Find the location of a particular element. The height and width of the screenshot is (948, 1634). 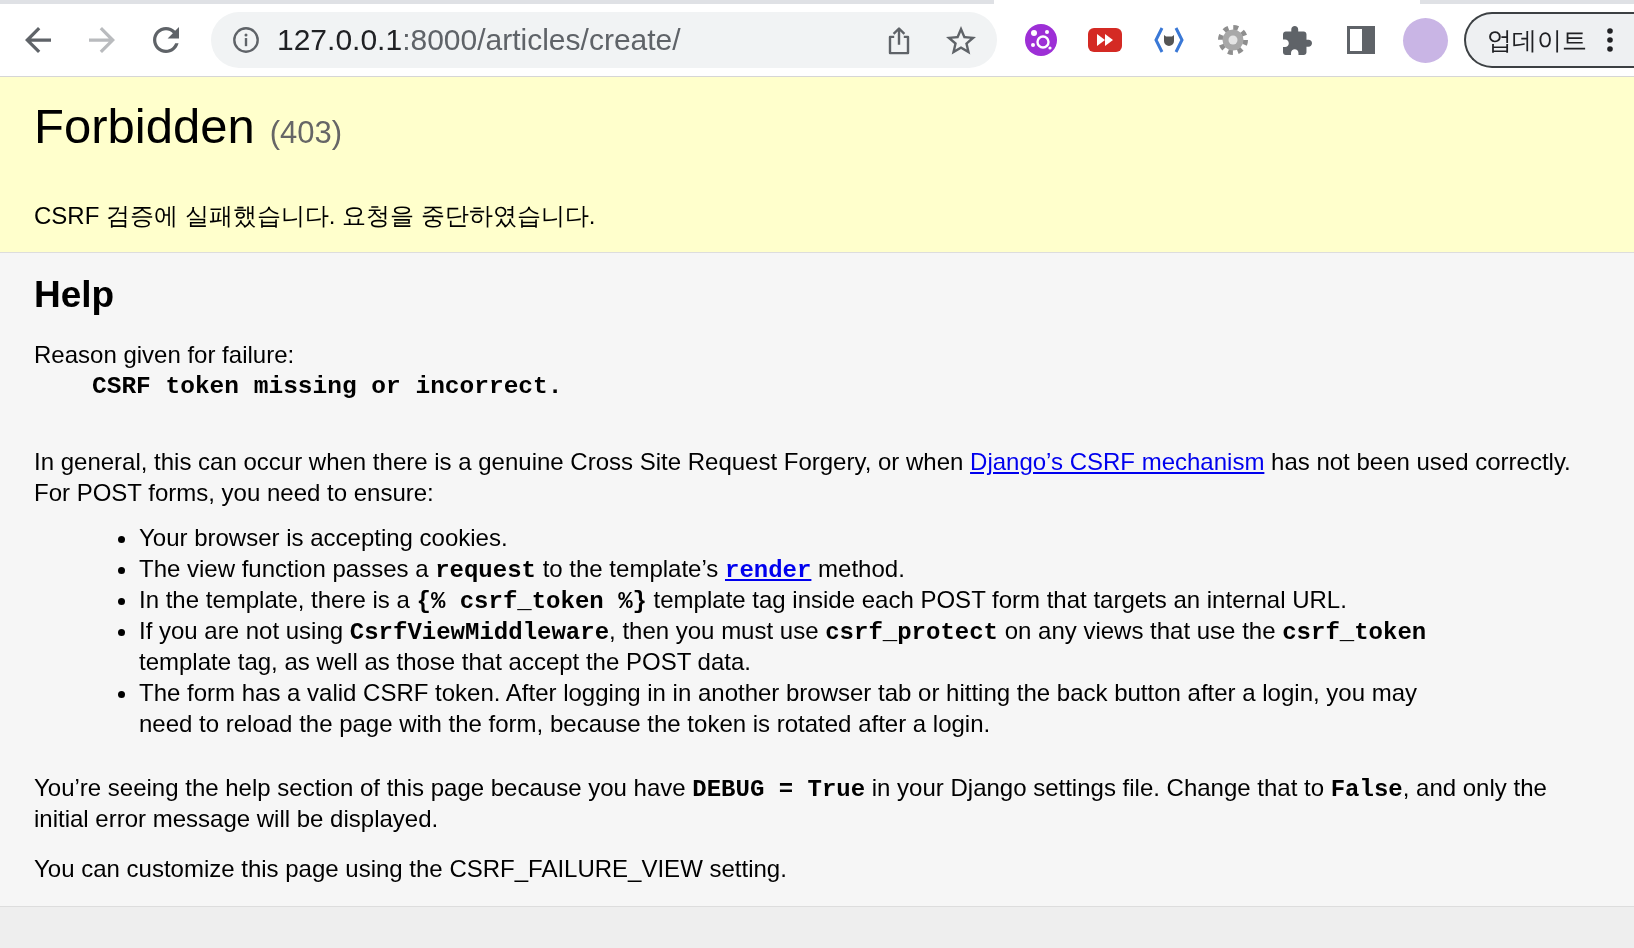

customize-note: You can customize this page using the CSRF_FAILURE_VIEW setting. is located at coordinates (410, 869).